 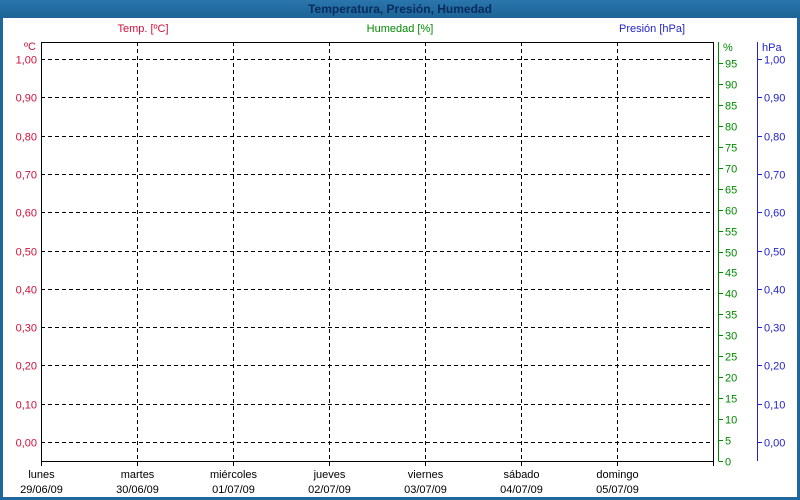 What do you see at coordinates (731, 254) in the screenshot?
I see `humidity-axis-tick-label: 50` at bounding box center [731, 254].